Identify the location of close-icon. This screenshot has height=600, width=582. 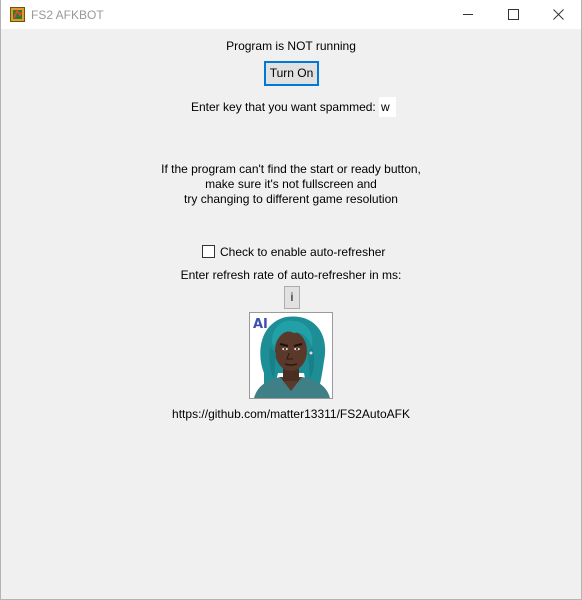
(558, 14).